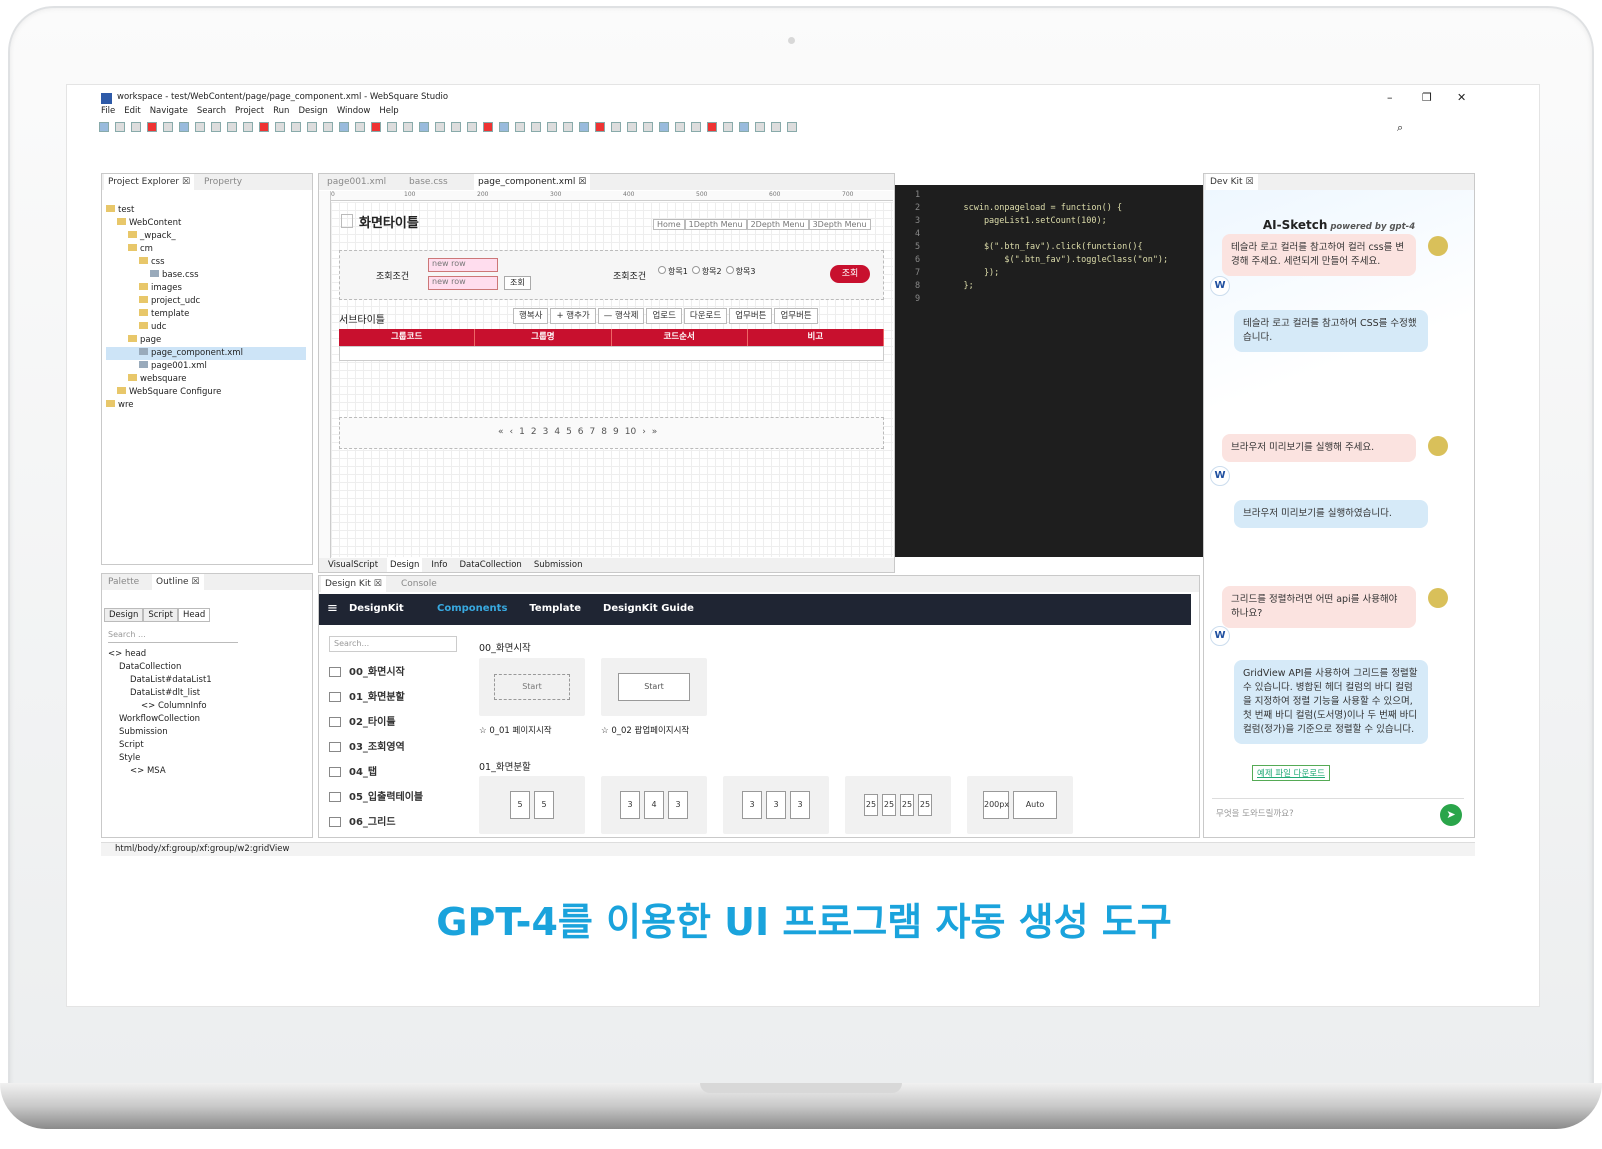  I want to click on outline-subtab: Head, so click(194, 615).